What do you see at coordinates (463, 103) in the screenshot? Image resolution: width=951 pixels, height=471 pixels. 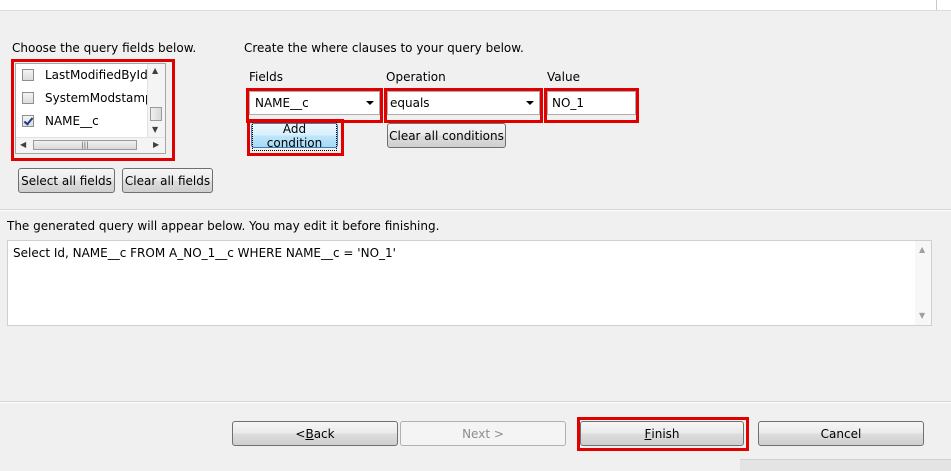 I see `operation-select: equals` at bounding box center [463, 103].